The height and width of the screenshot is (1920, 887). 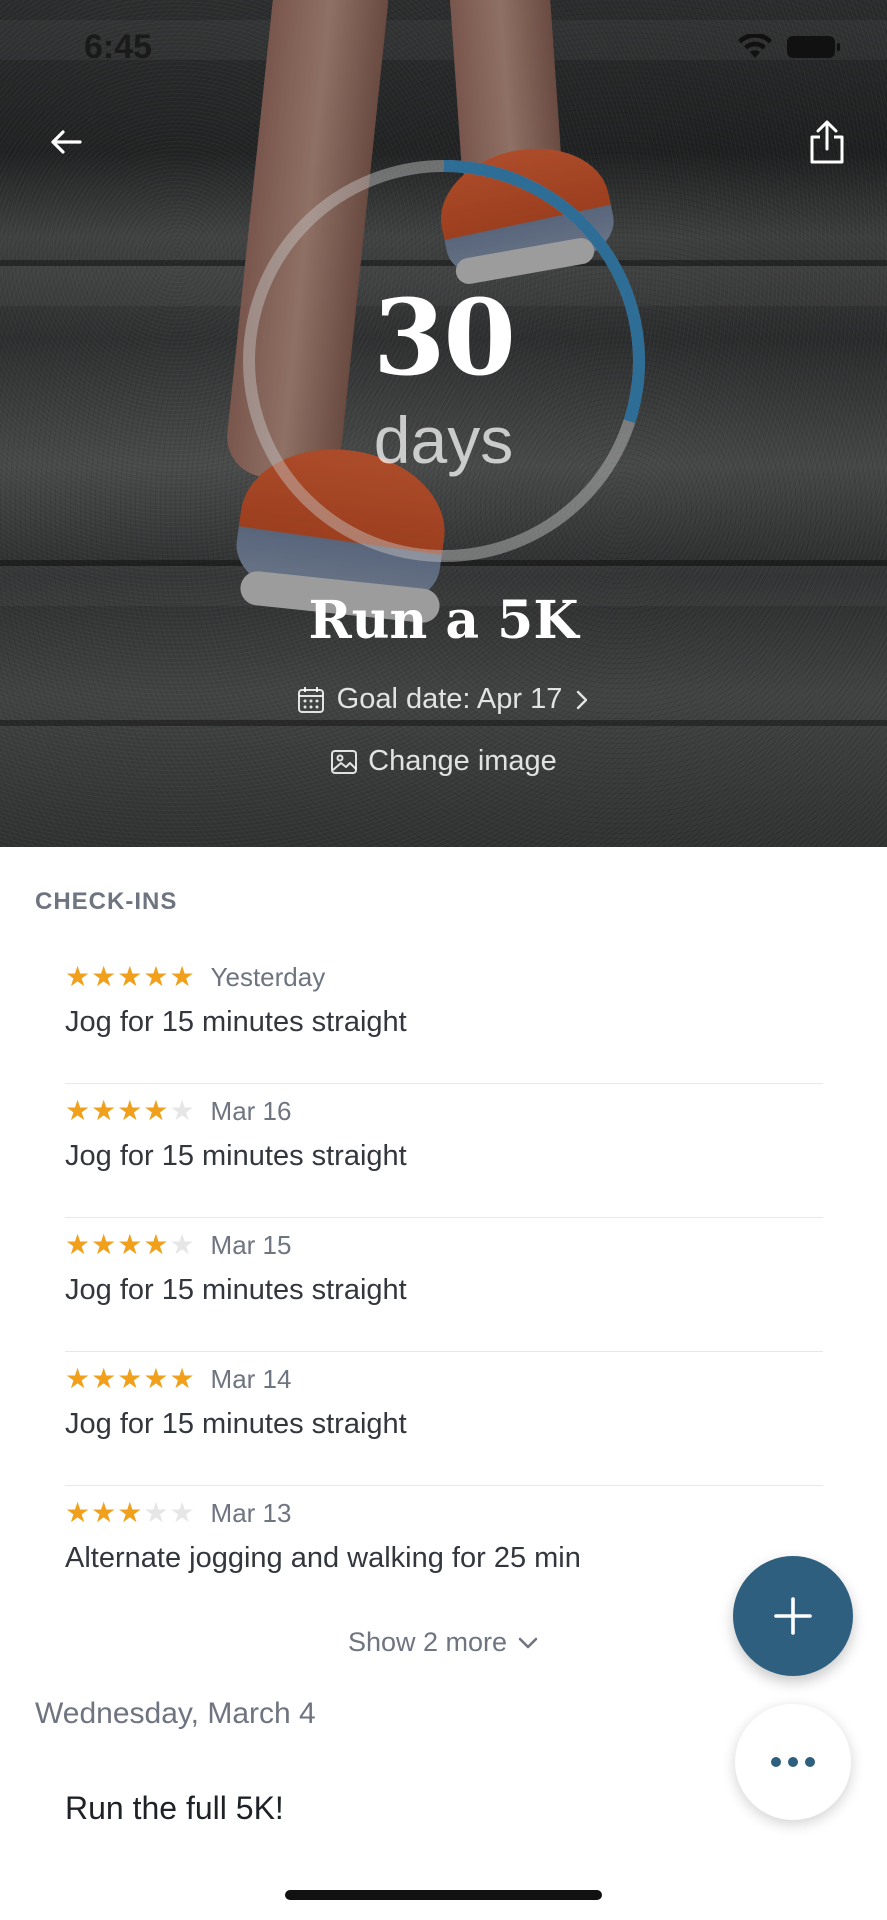 I want to click on share-icon, so click(x=827, y=142).